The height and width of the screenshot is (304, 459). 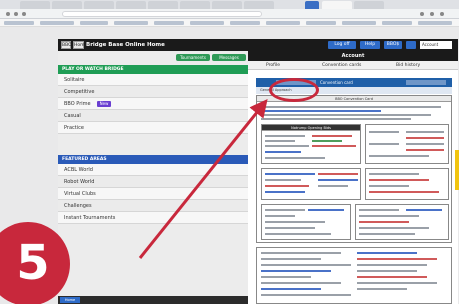 I want to click on step-number: 5, so click(x=33, y=263).